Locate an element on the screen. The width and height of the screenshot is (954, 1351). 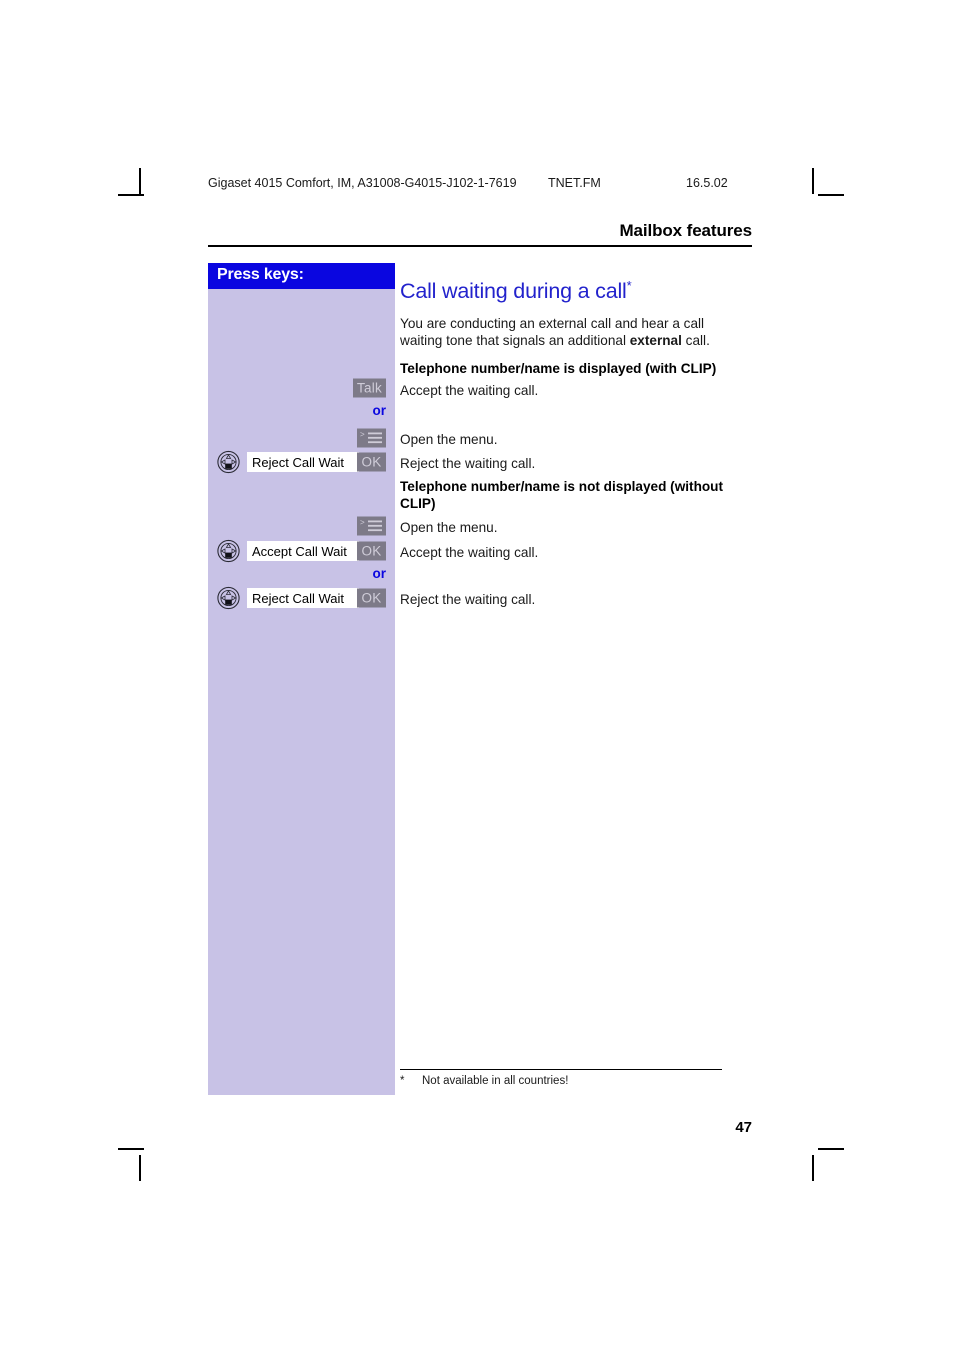
source-file-name: TNET.FM is located at coordinates (574, 183).